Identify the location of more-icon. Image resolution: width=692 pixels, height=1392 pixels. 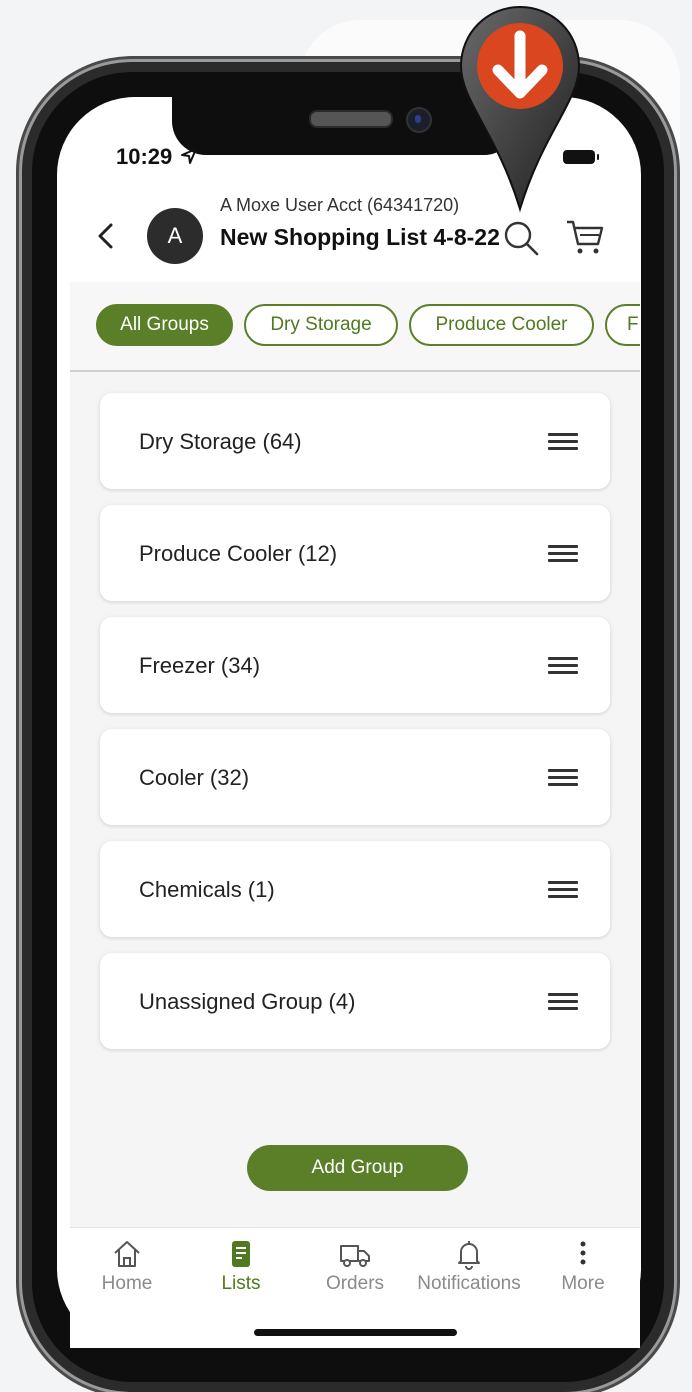
(583, 1253).